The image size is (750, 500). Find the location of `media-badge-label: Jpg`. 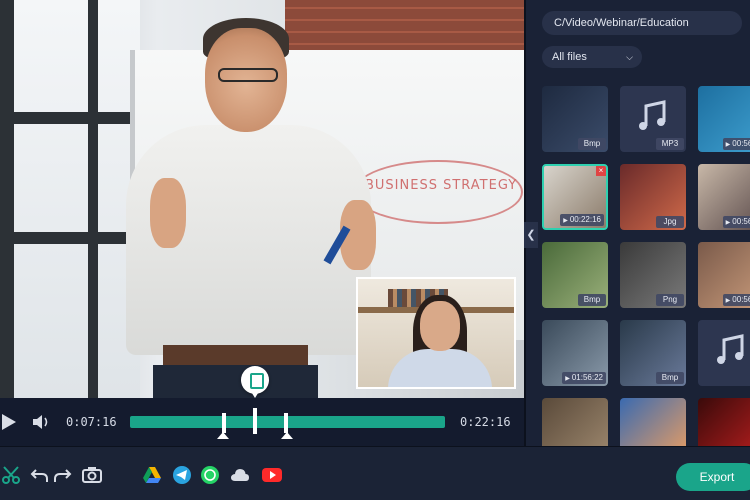

media-badge-label: Jpg is located at coordinates (670, 221).